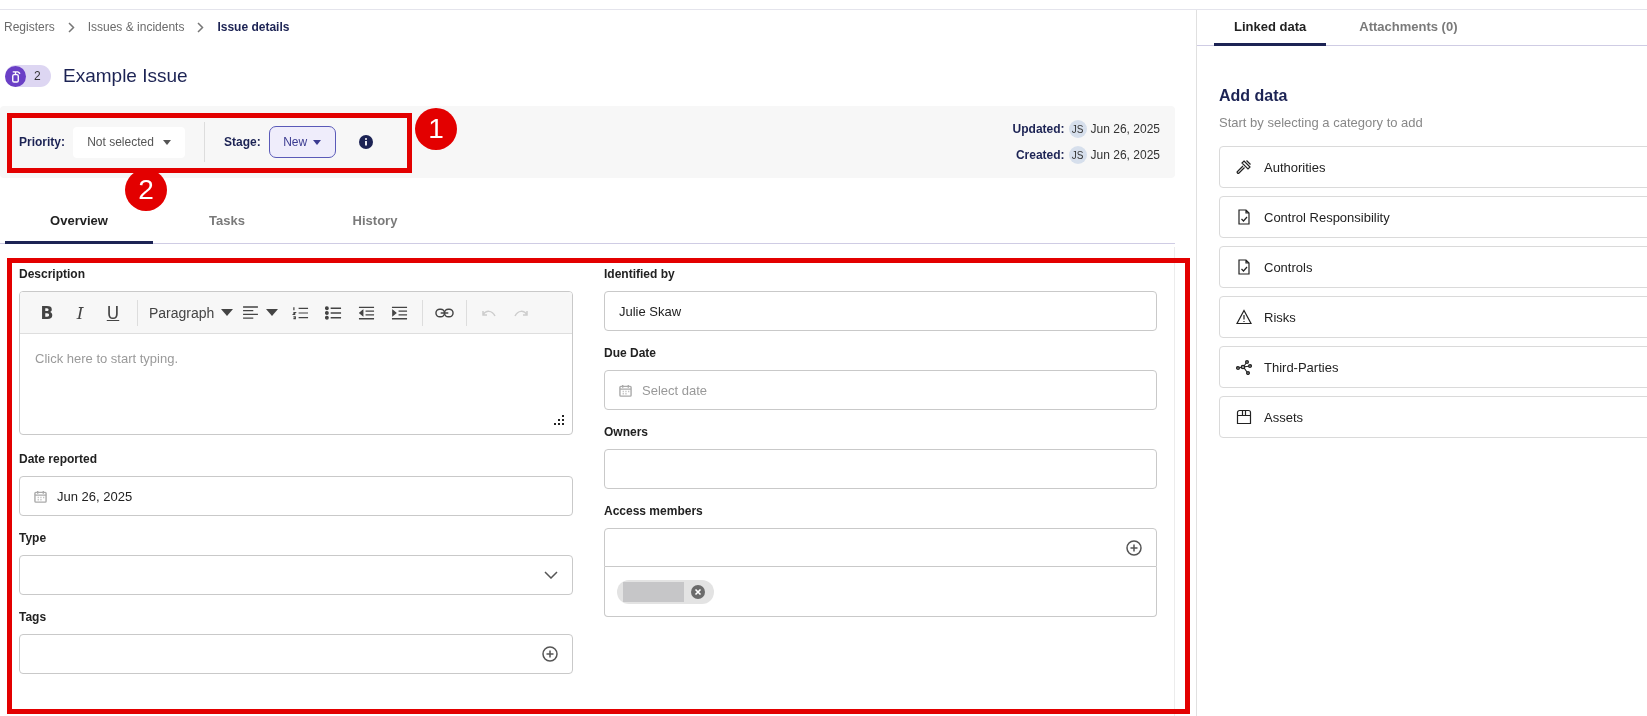 The width and height of the screenshot is (1647, 716). What do you see at coordinates (654, 511) in the screenshot?
I see `field-label: Access members` at bounding box center [654, 511].